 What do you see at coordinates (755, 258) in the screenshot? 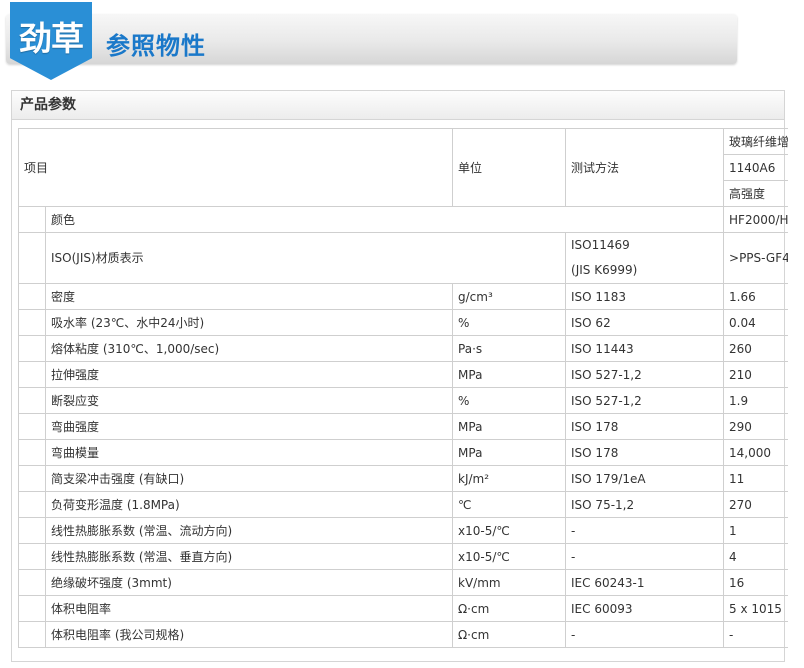
I see `row-value: >PPS-GF4` at bounding box center [755, 258].